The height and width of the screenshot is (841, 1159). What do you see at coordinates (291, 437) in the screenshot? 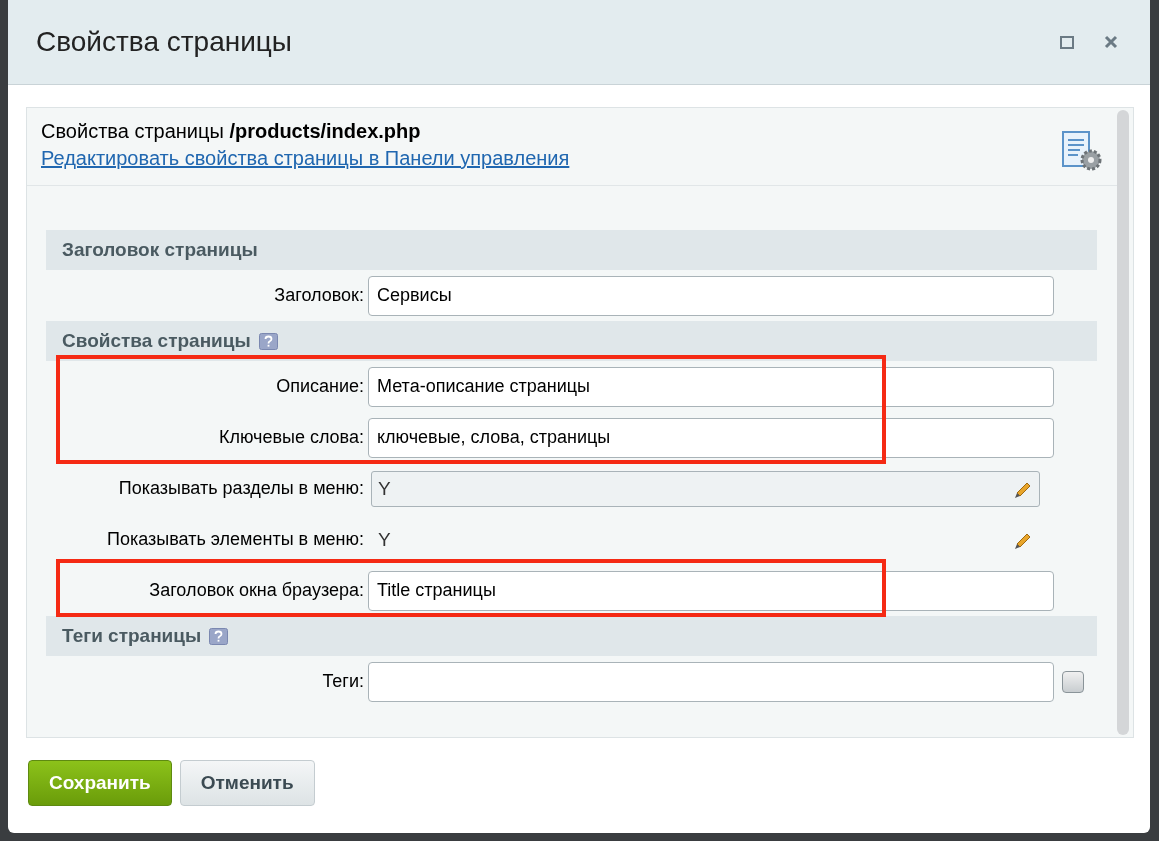
I see `field-label: Ключевые слова:` at bounding box center [291, 437].